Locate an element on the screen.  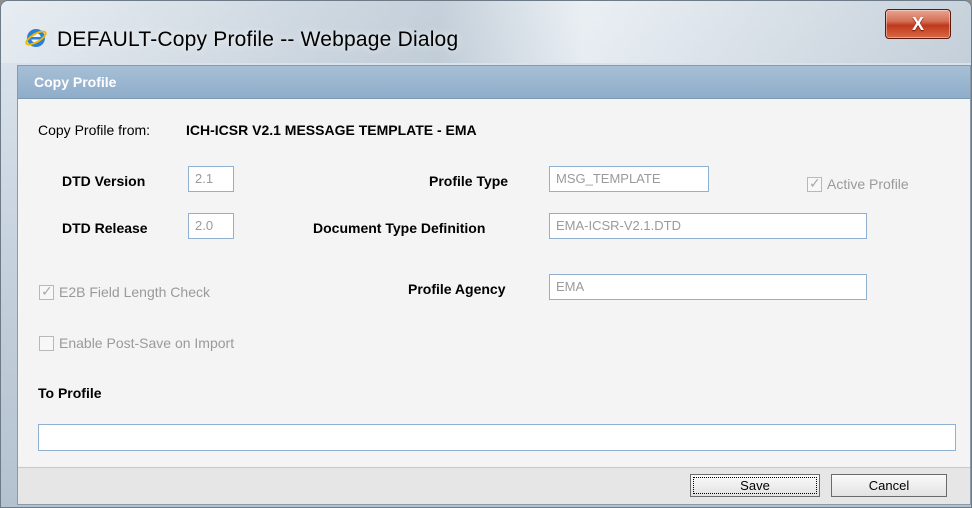
dialog-footer: Save Cancel is located at coordinates (494, 485).